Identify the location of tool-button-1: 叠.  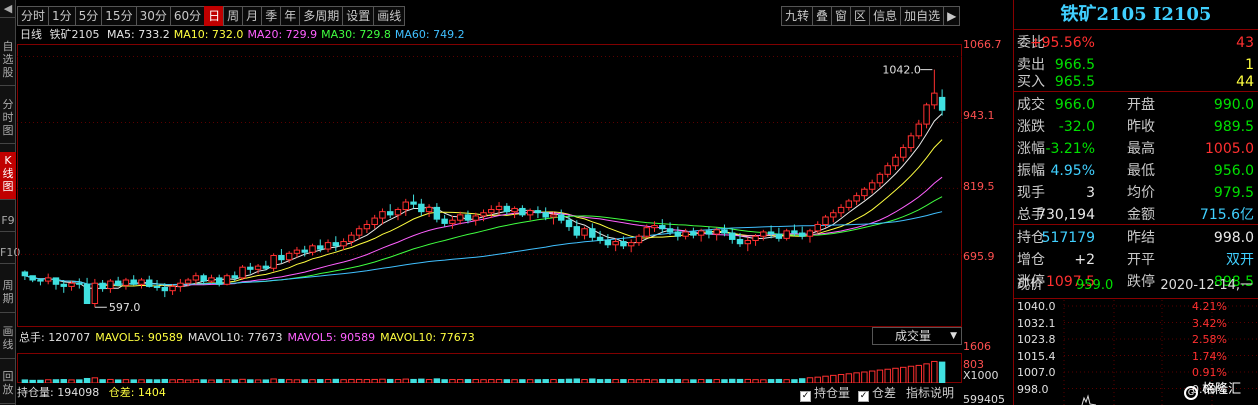
(822, 16).